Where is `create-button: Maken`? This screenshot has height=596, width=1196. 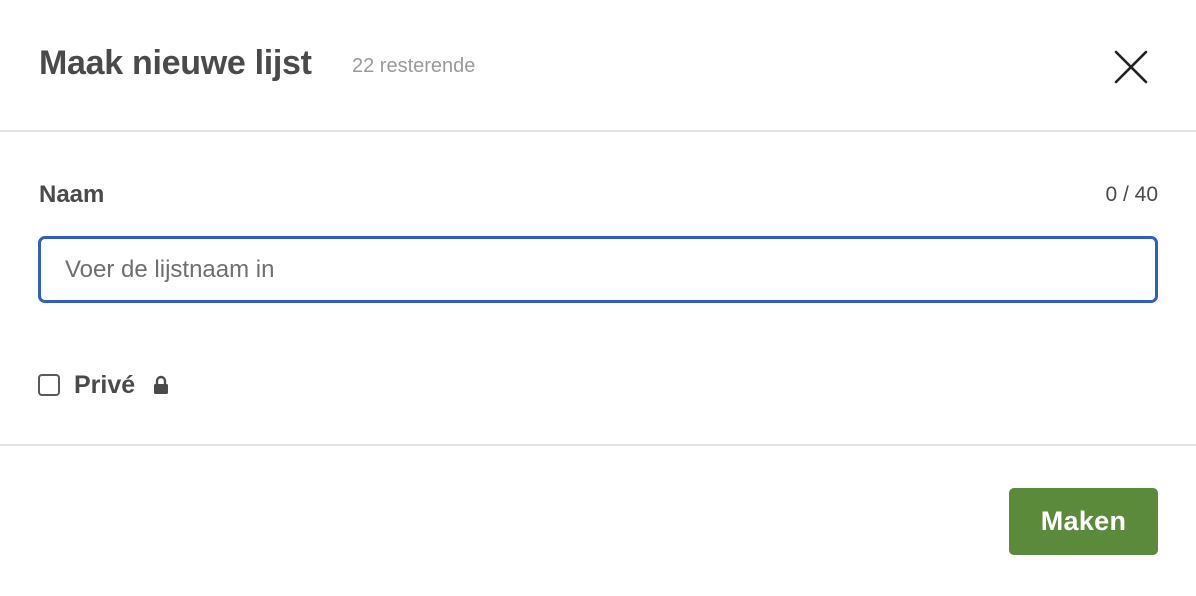
create-button: Maken is located at coordinates (1083, 521).